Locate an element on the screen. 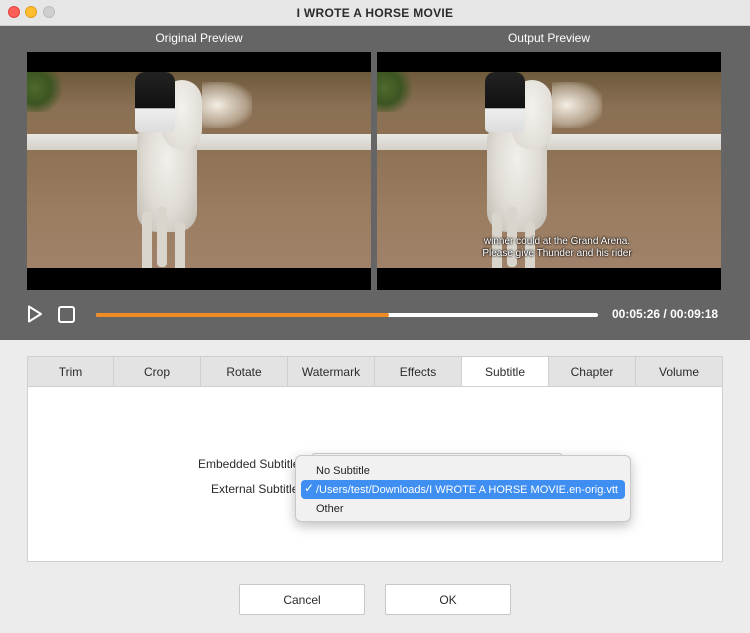 The height and width of the screenshot is (633, 750). title-bar: I WROTE A HORSE MOVIE is located at coordinates (375, 13).